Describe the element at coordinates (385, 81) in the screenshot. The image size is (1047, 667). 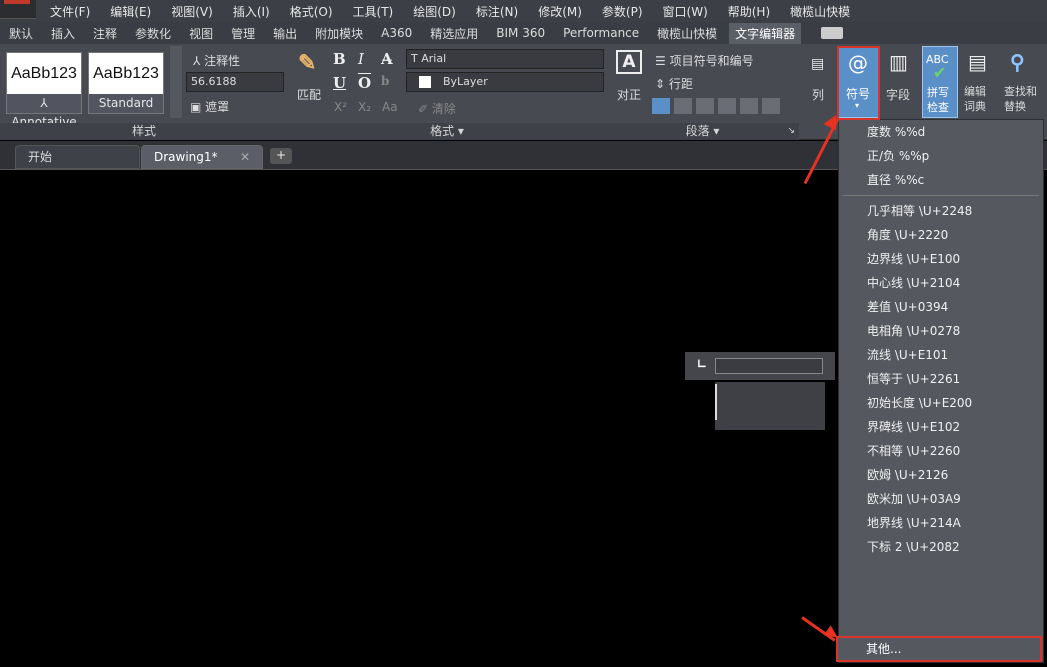
I see `stack-icon: b` at that location.